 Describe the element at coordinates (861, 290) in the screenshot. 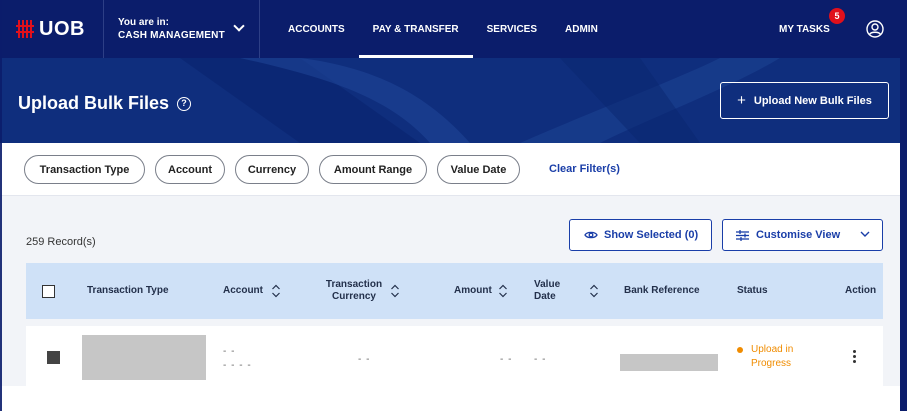

I see `header-action: Action` at that location.